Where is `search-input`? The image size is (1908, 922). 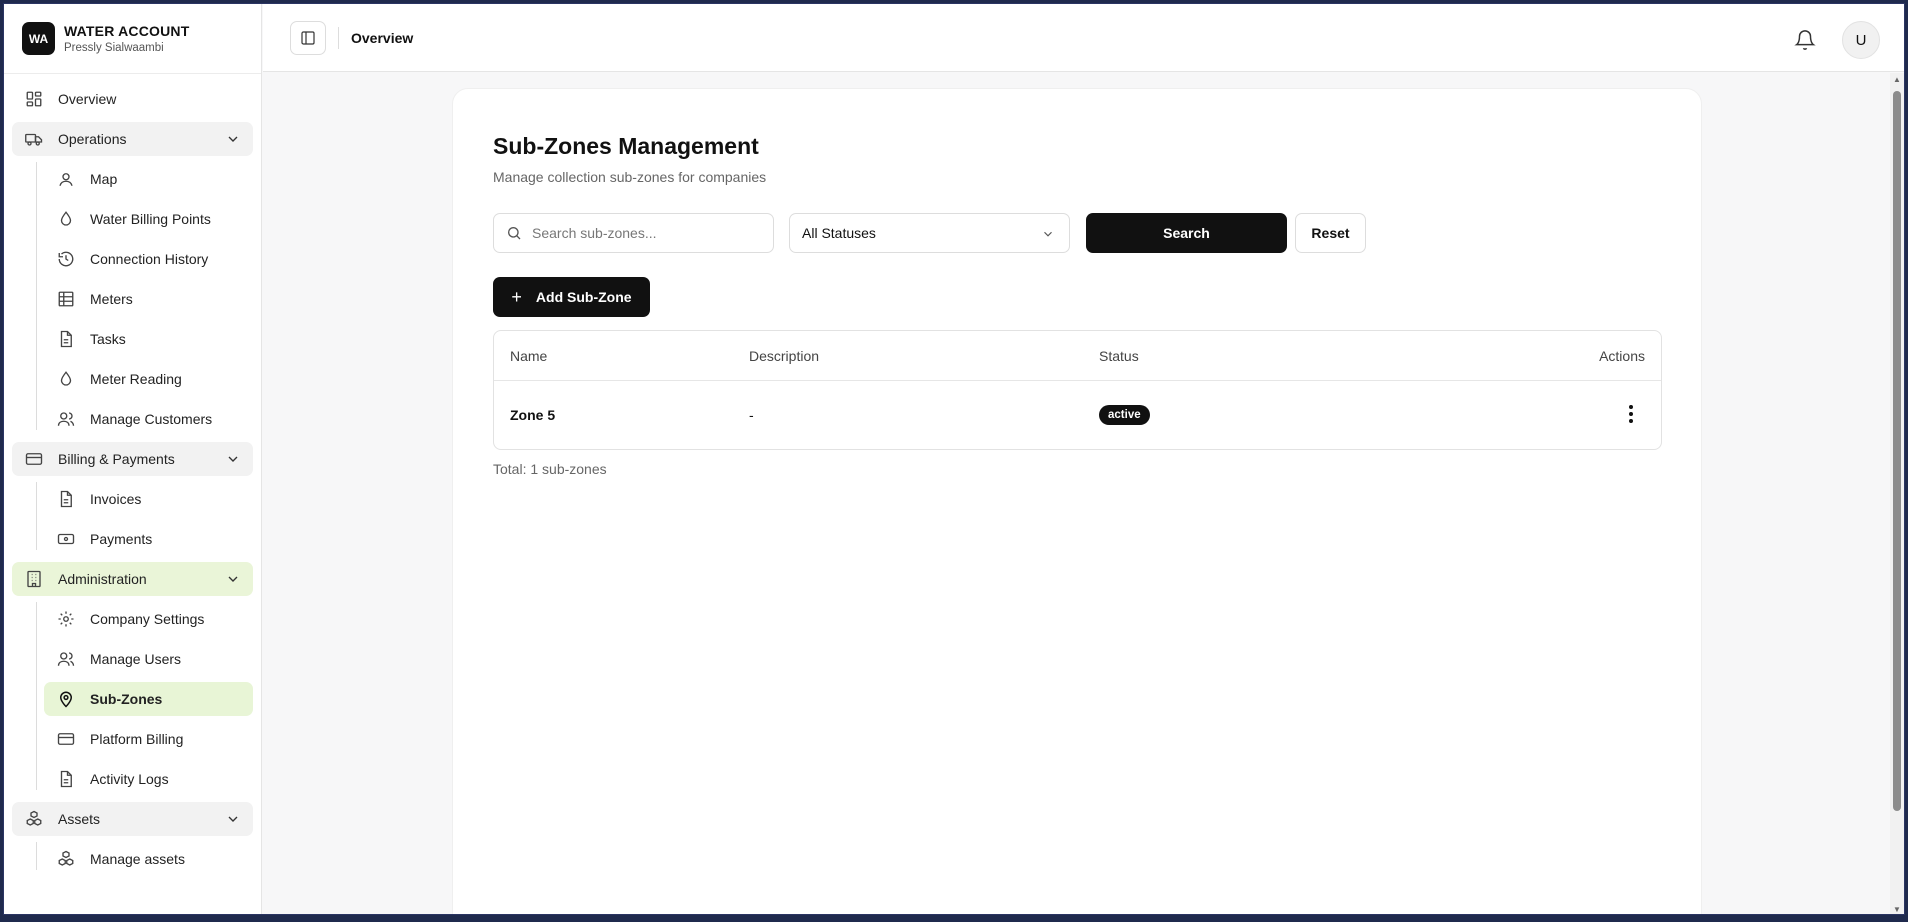 search-input is located at coordinates (647, 233).